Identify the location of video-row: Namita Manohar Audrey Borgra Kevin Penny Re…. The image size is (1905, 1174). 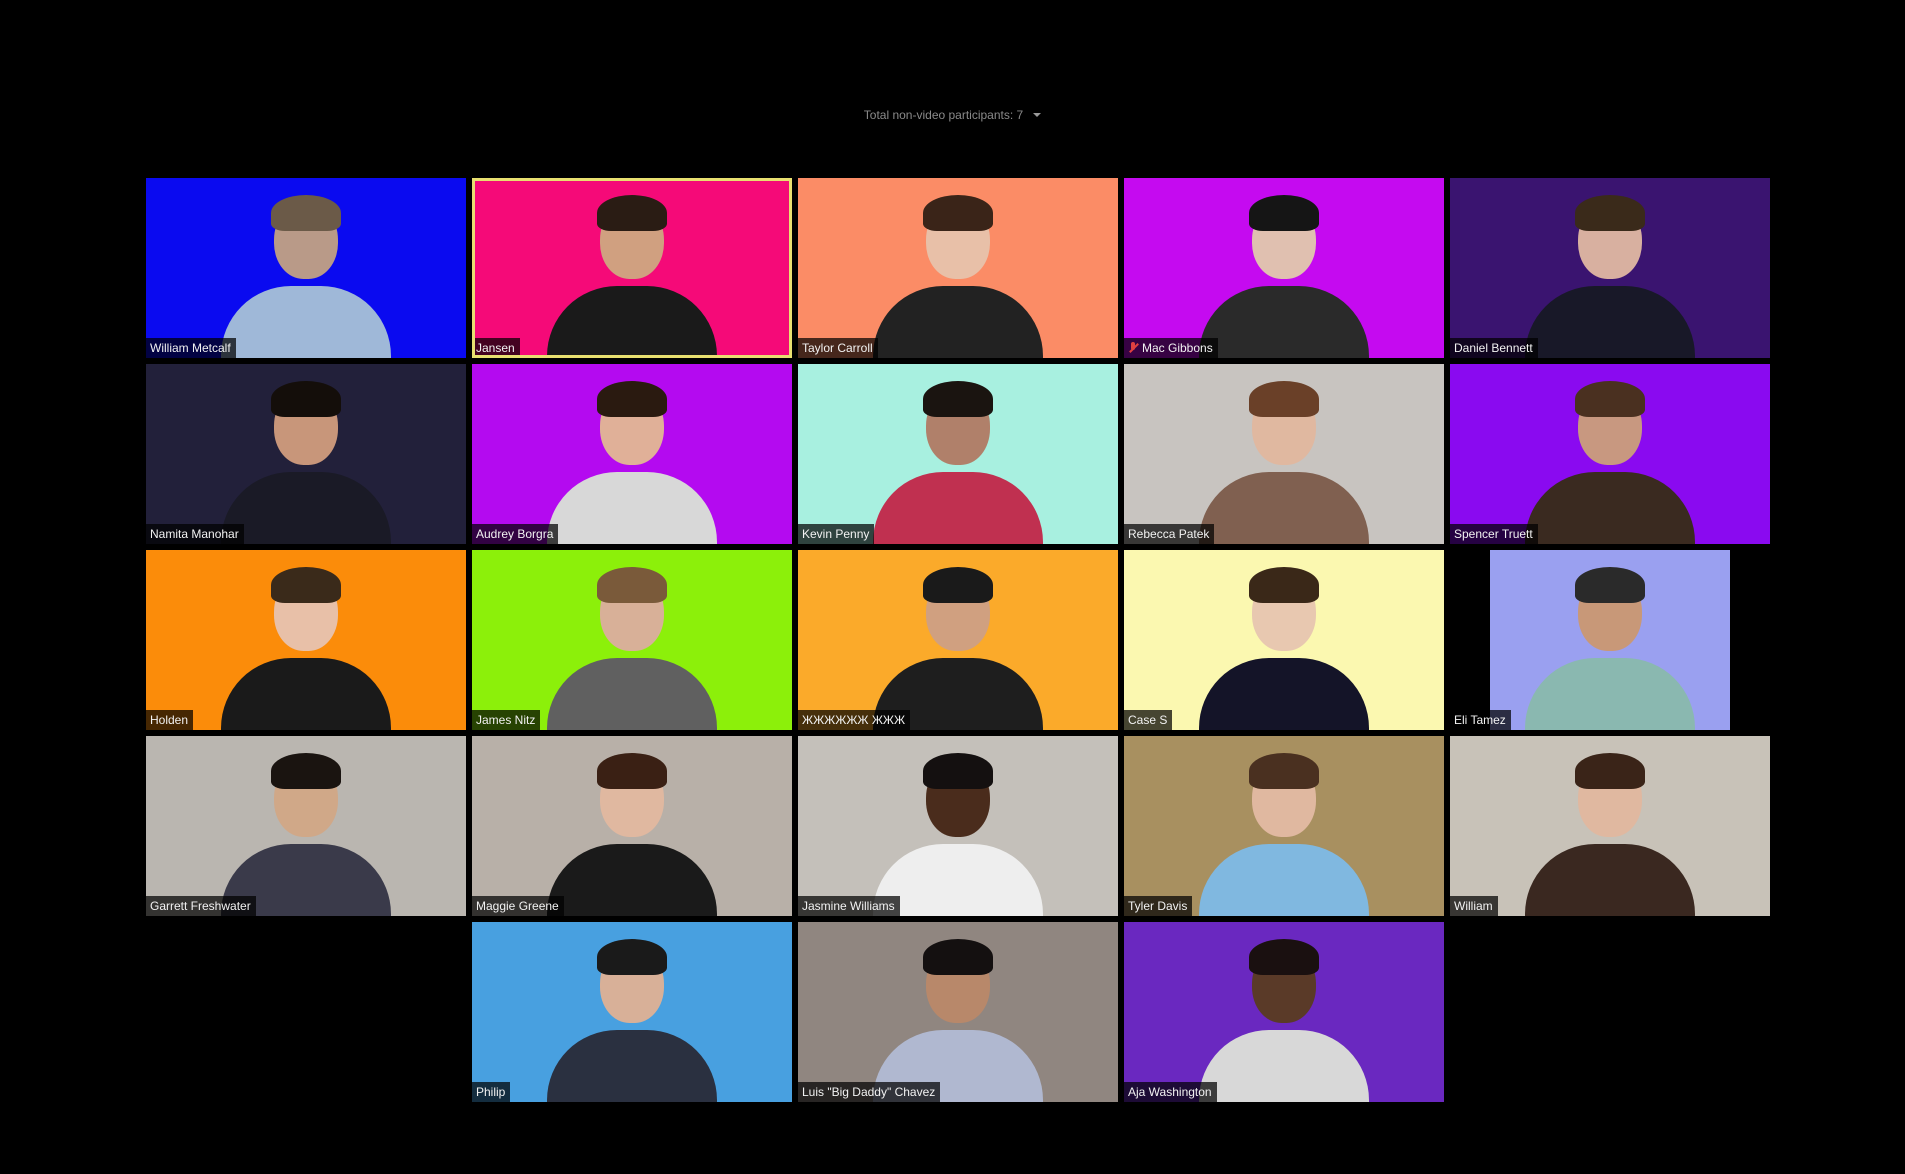
(958, 454).